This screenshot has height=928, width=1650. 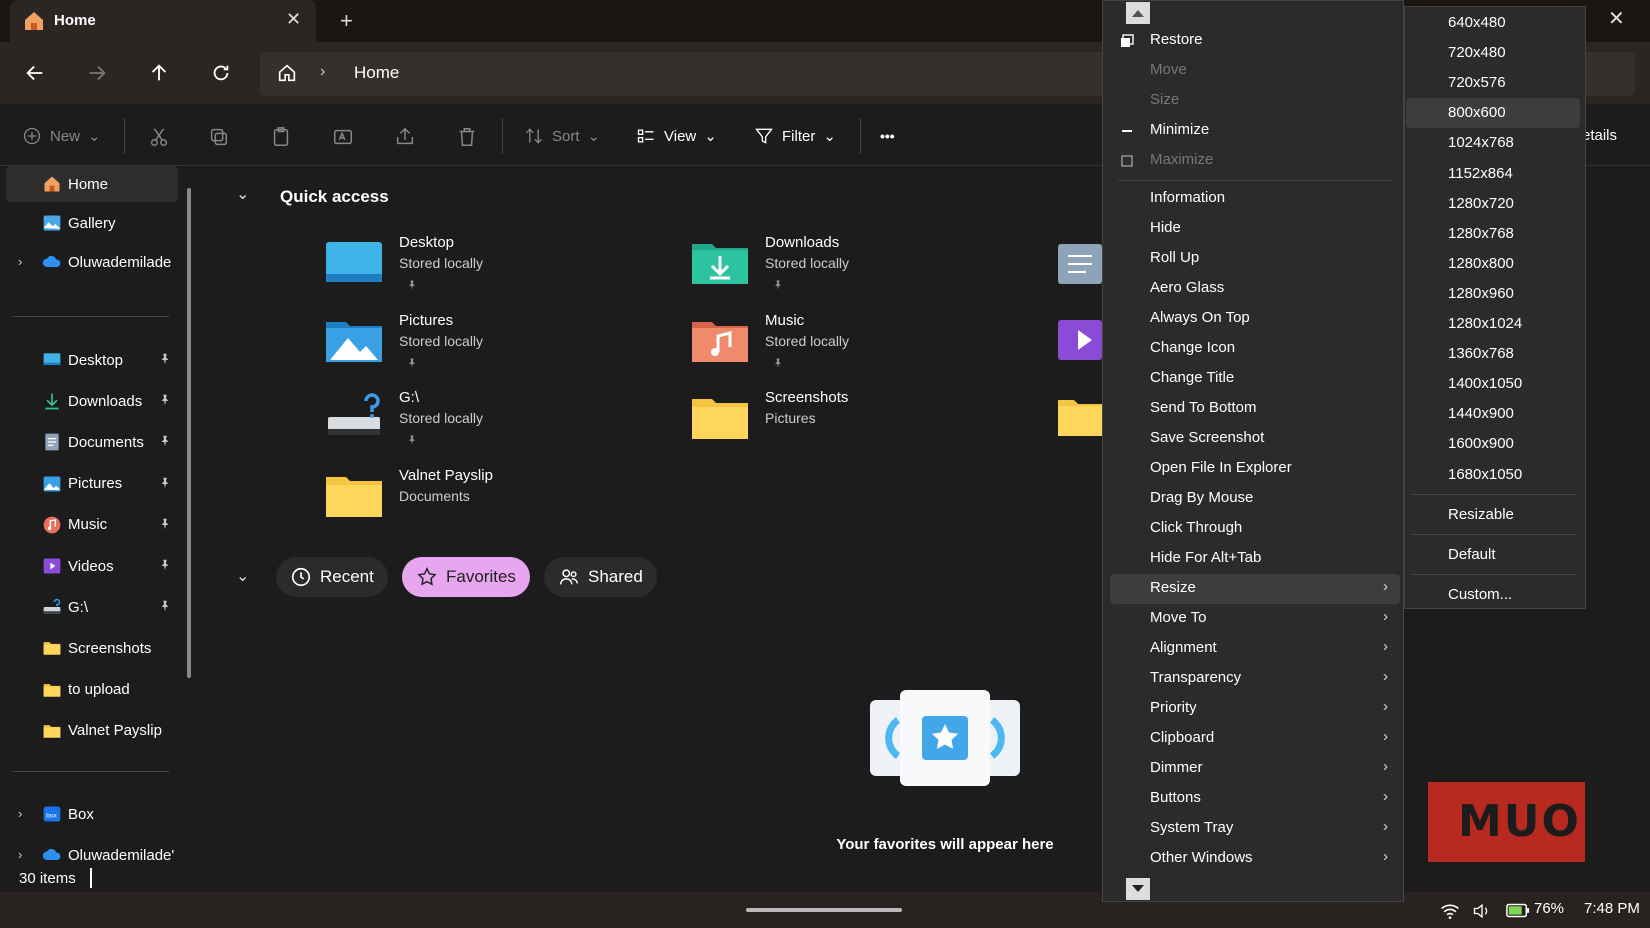 What do you see at coordinates (1493, 384) in the screenshot?
I see `resize-option-1400x1050: 1400x1050` at bounding box center [1493, 384].